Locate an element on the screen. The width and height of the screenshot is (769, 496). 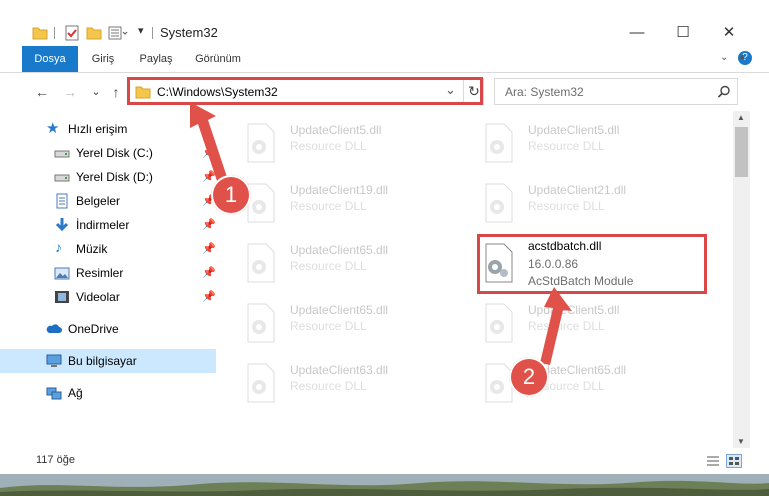
file-item: UpdateClient19.dll Resource DLL is located at coordinates (333, 204).